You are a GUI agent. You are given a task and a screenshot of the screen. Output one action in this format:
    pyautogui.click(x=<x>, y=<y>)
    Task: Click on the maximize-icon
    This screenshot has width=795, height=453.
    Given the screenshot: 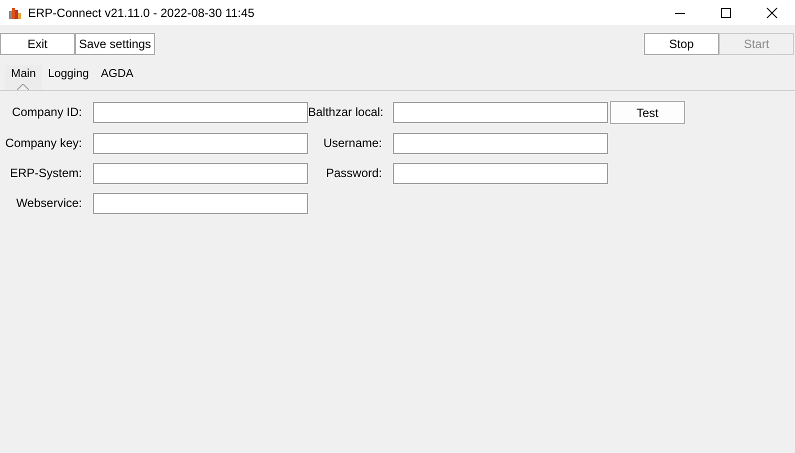 What is the action you would take?
    pyautogui.click(x=726, y=12)
    